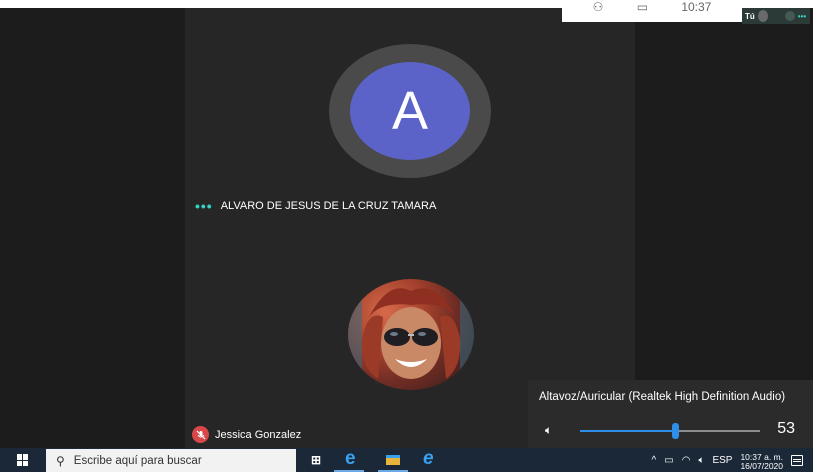  I want to click on volume-slider, so click(670, 431).